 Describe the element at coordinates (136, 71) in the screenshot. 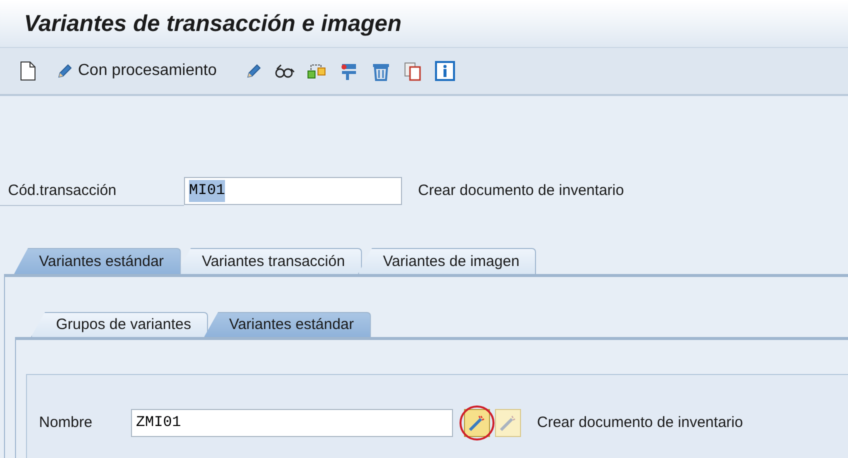

I see `process-button: Con procesamiento` at that location.